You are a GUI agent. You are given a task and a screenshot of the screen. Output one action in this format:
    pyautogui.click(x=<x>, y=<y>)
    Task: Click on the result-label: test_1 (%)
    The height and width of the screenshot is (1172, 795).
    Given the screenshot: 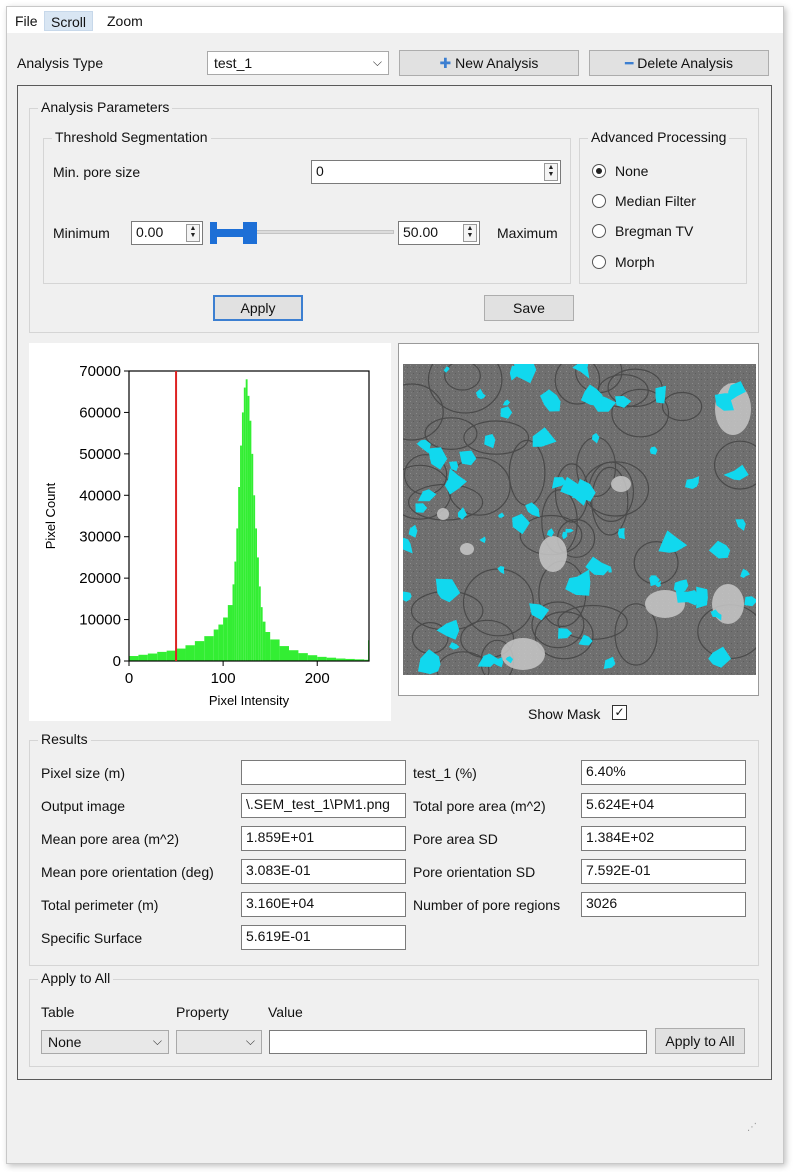 What is the action you would take?
    pyautogui.click(x=445, y=773)
    